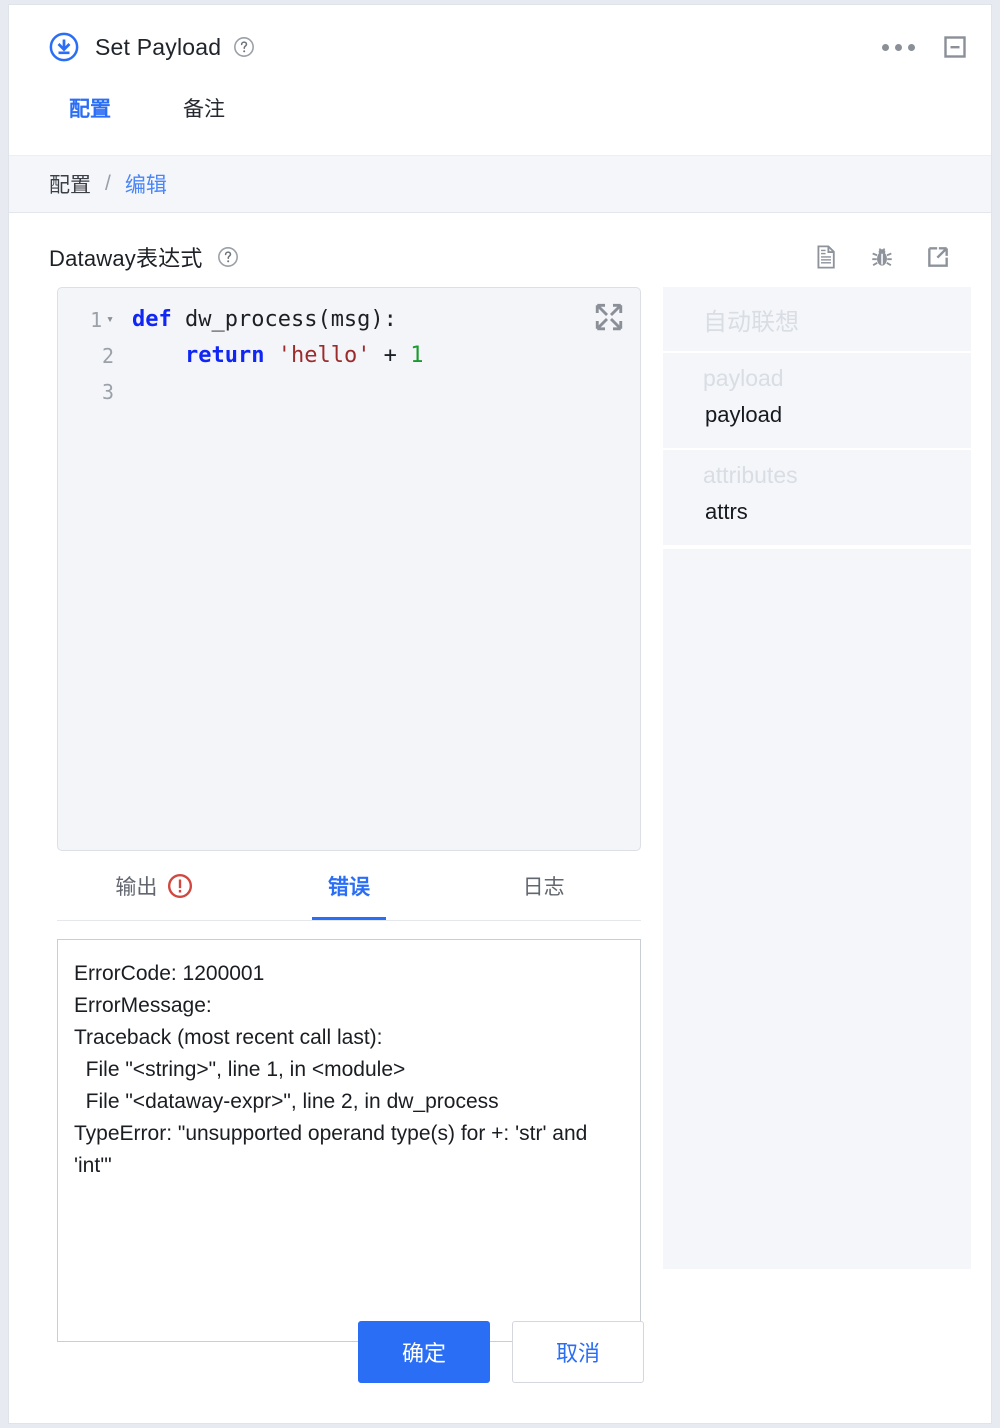 The image size is (1000, 1428). What do you see at coordinates (500, 47) in the screenshot?
I see `dialog-header: Set Payload` at bounding box center [500, 47].